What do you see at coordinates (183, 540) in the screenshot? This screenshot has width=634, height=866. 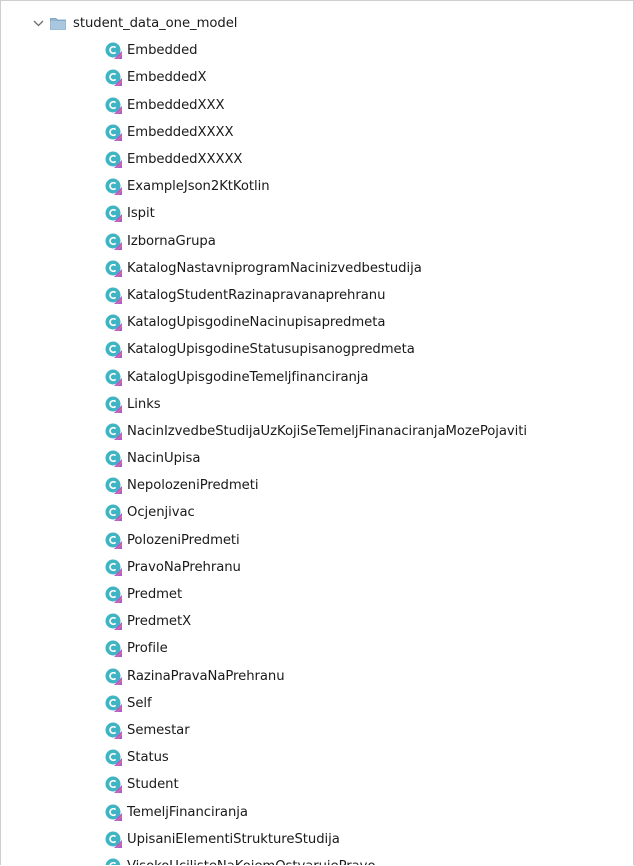 I see `class-label: PolozeniPredmeti` at bounding box center [183, 540].